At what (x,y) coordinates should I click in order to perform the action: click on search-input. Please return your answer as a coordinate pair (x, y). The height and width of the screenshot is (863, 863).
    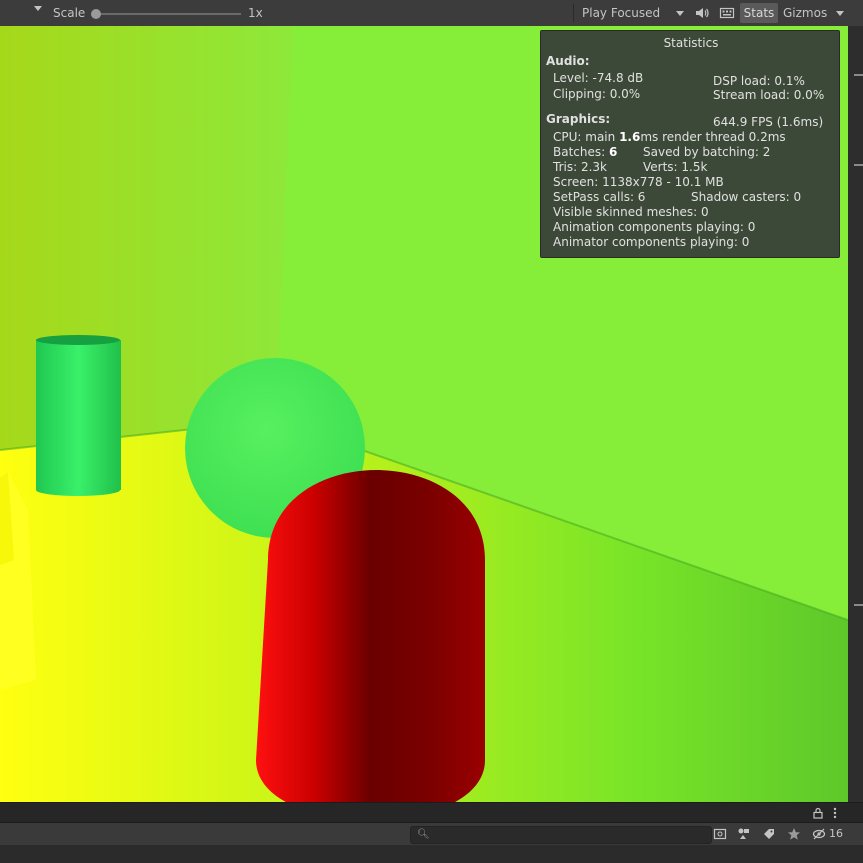
    Looking at the image, I should click on (566, 835).